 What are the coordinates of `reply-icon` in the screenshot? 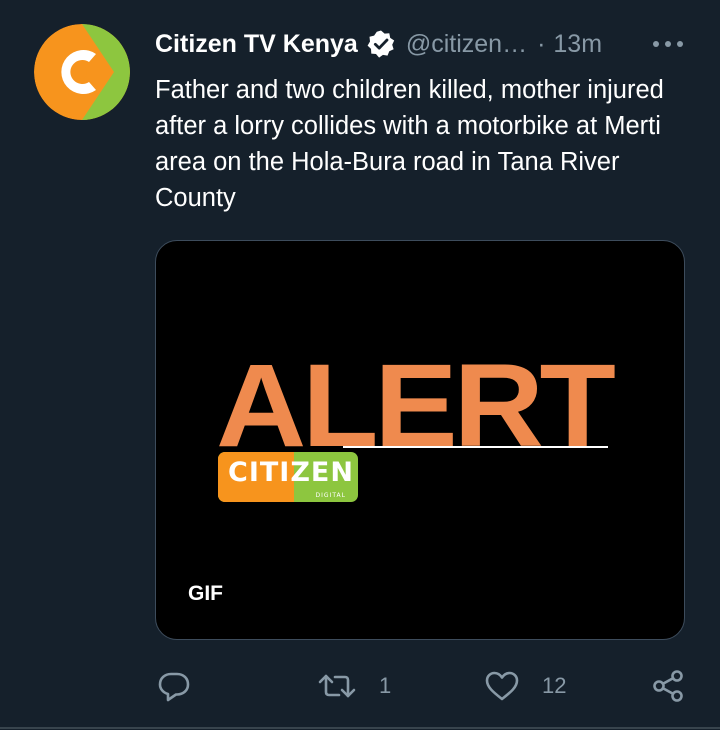 It's located at (174, 687).